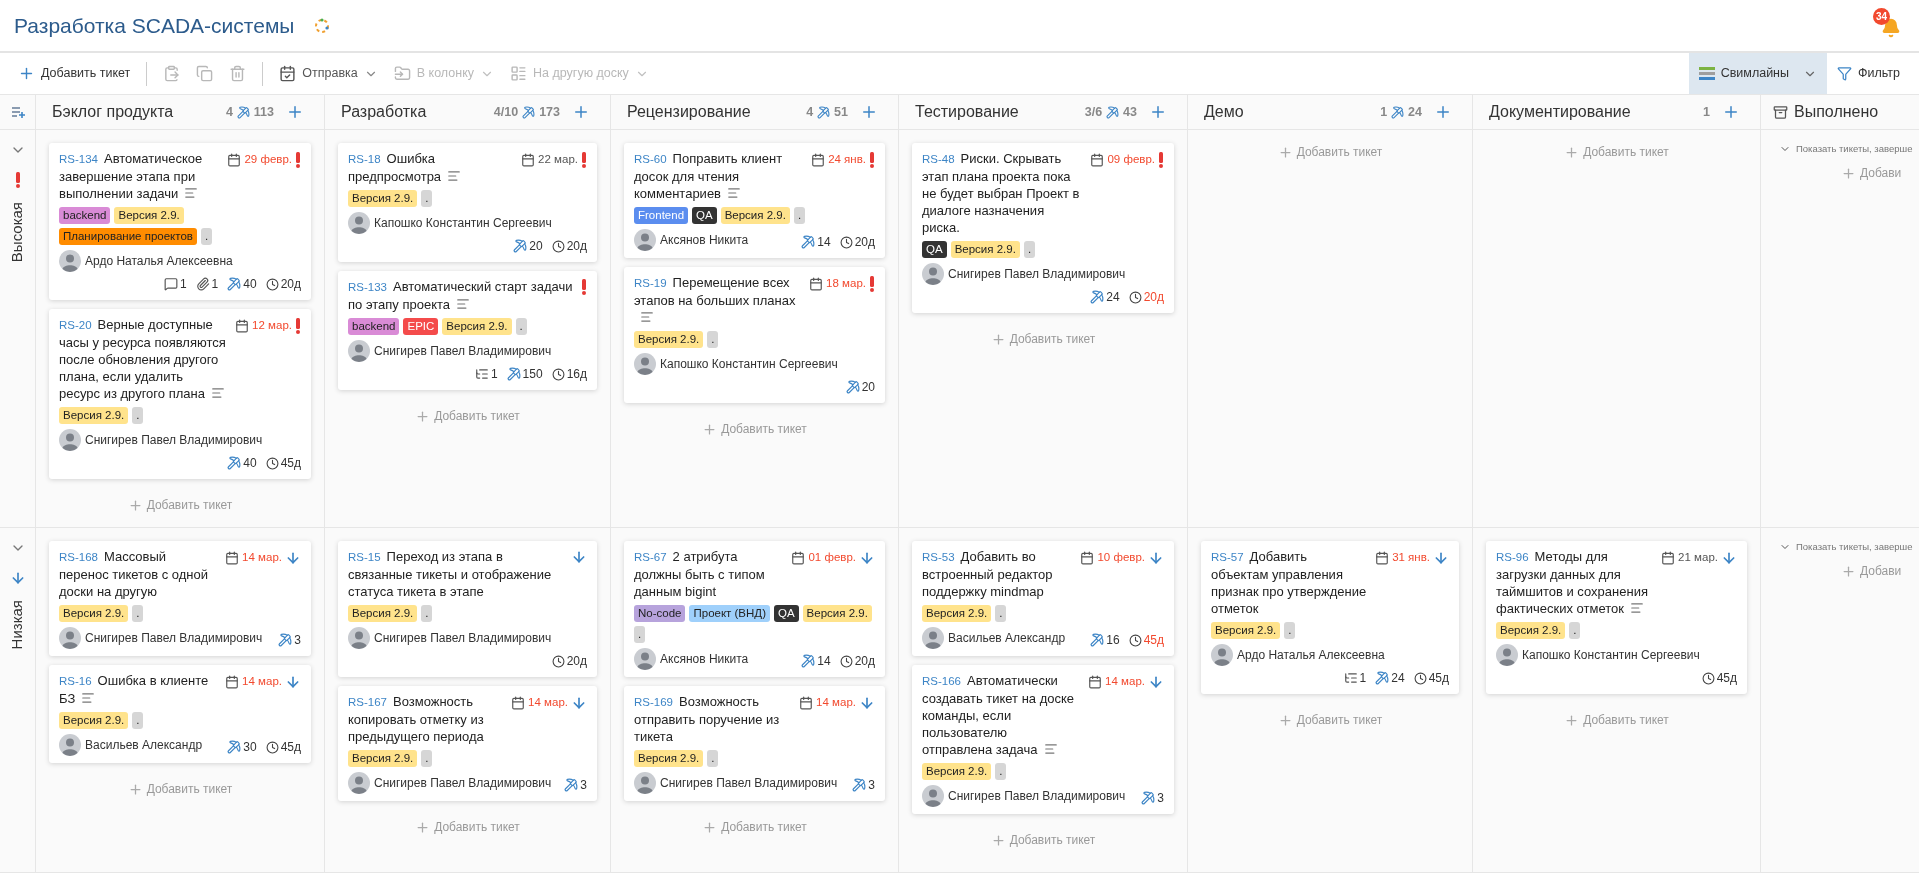  Describe the element at coordinates (650, 283) in the screenshot. I see `ticket-id: RS-19` at that location.